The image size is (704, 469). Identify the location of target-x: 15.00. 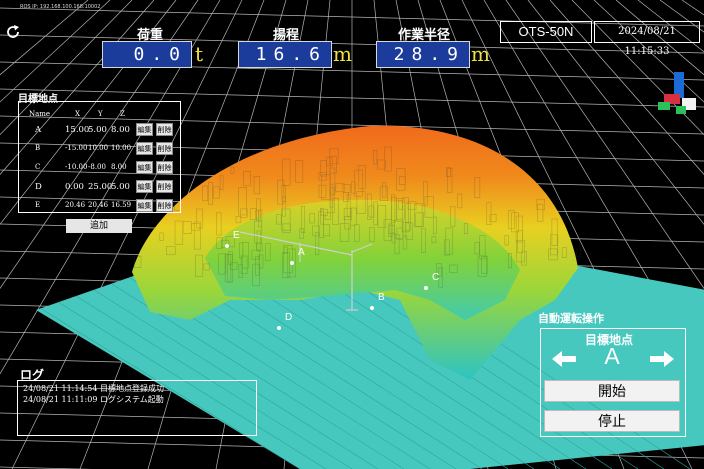
(77, 130).